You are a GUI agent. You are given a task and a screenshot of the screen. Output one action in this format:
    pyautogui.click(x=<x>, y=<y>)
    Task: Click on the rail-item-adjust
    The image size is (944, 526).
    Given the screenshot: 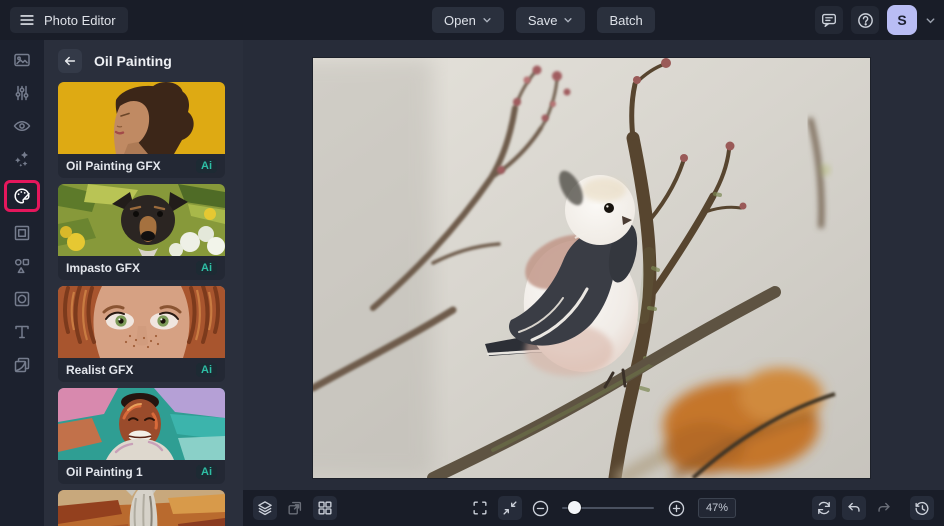 What is the action you would take?
    pyautogui.click(x=22, y=93)
    